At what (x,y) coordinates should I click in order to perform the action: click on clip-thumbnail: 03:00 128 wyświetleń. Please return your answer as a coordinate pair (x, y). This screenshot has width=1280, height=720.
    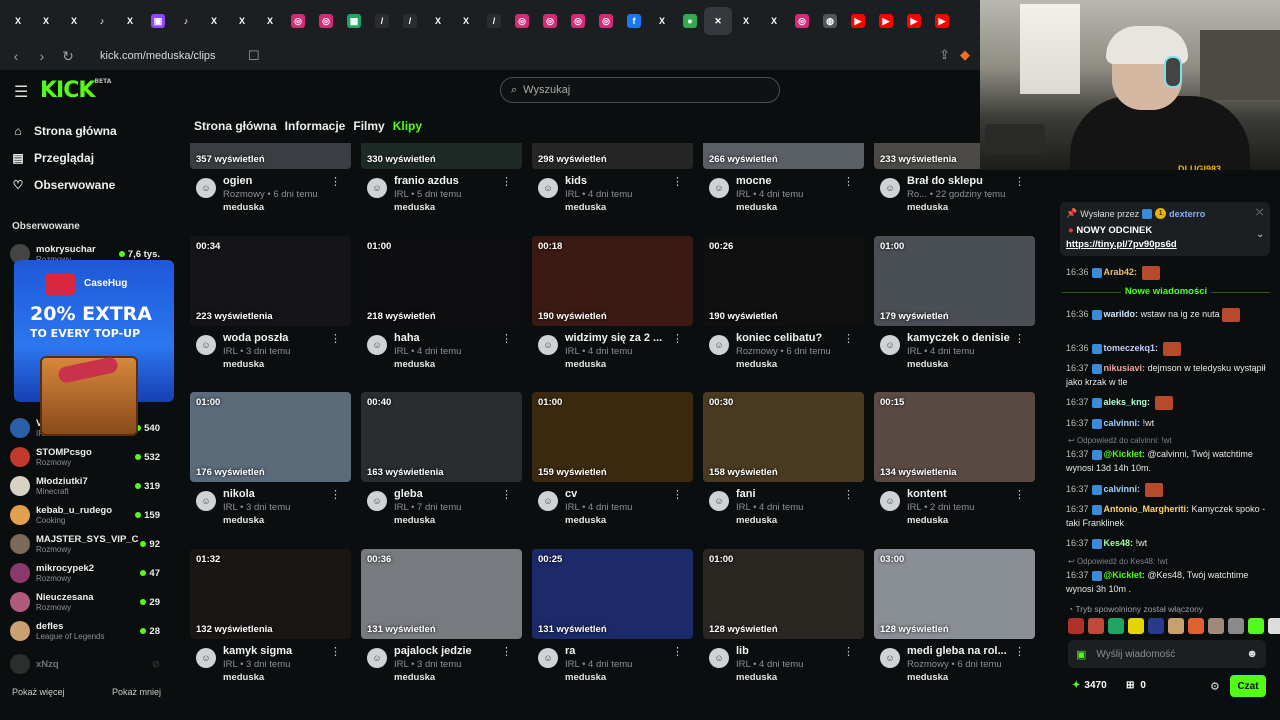
    Looking at the image, I should click on (954, 594).